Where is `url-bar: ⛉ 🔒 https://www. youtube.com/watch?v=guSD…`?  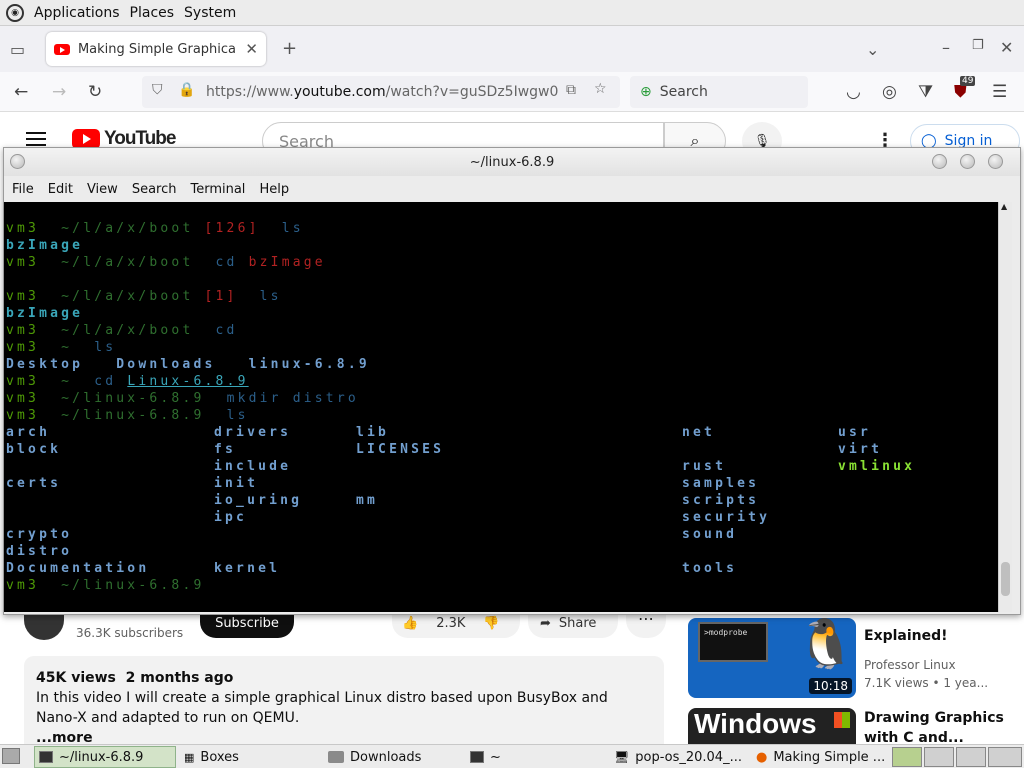 url-bar: ⛉ 🔒 https://www. youtube.com/watch?v=guSD… is located at coordinates (381, 92).